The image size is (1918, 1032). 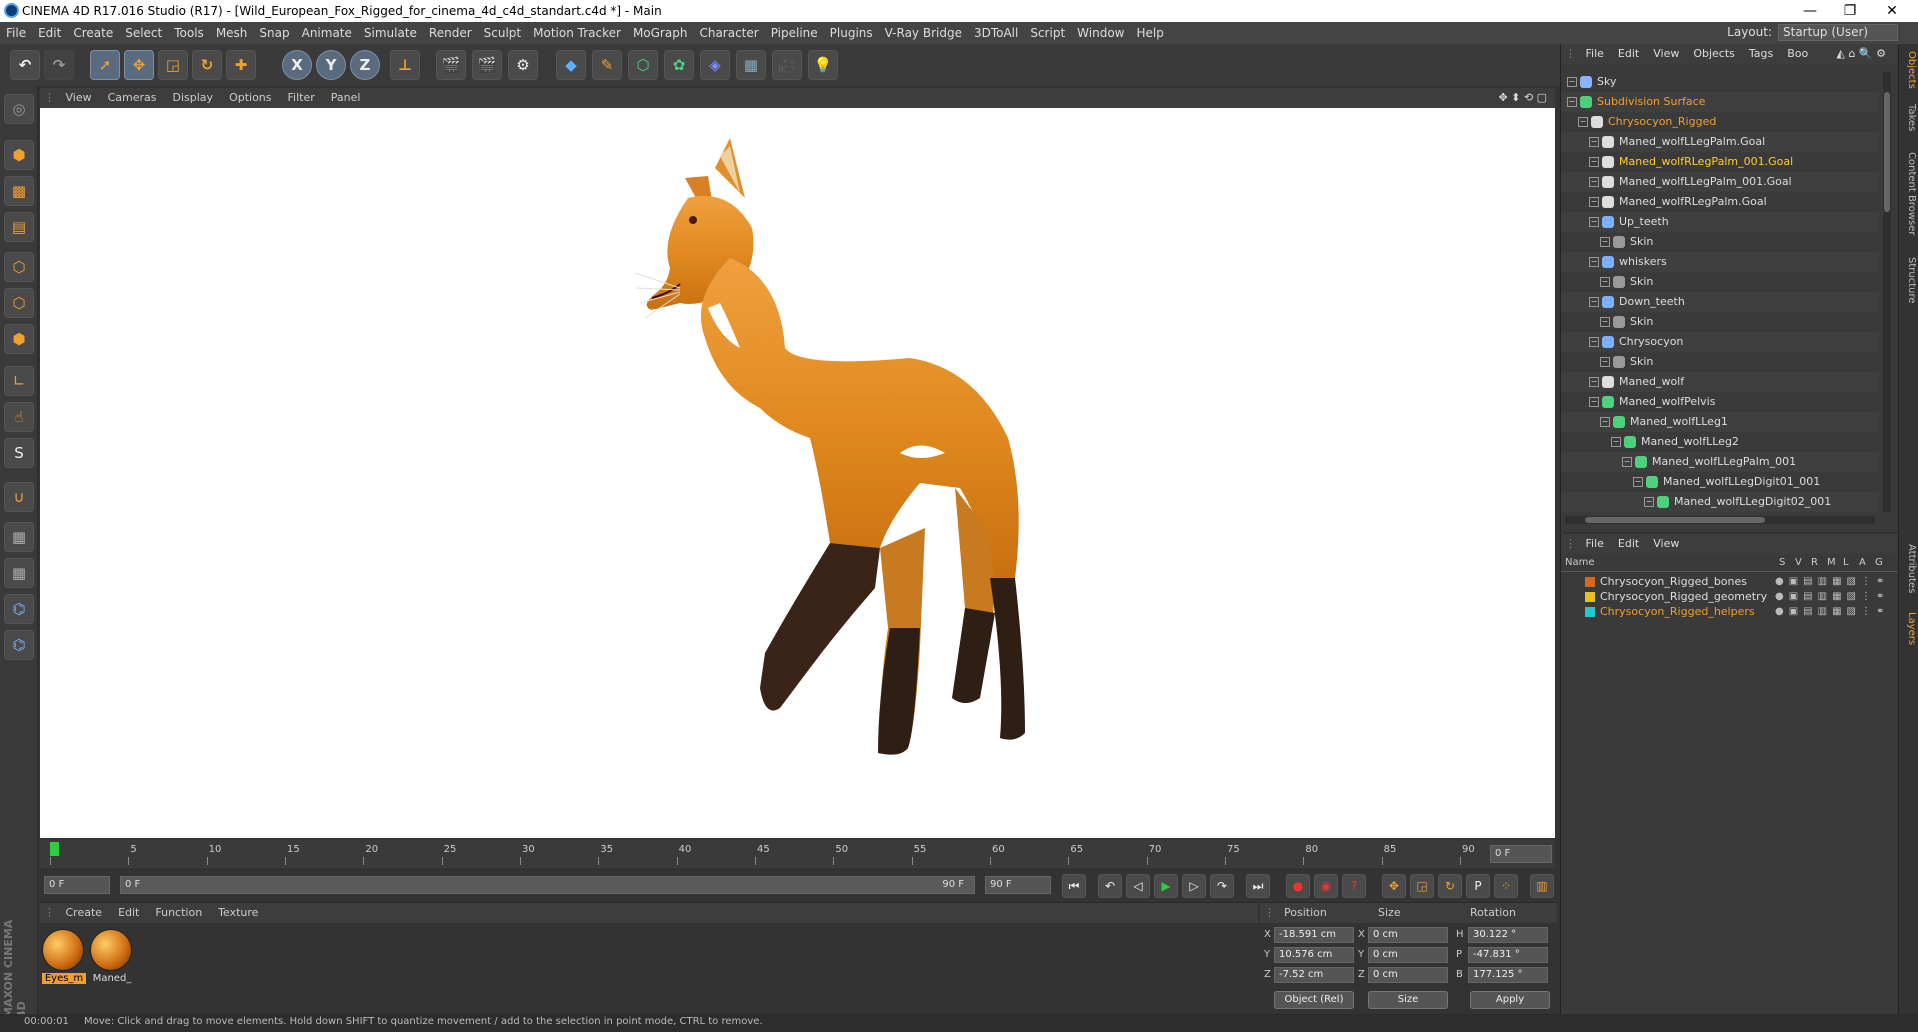 I want to click on edges-mode-icon: ⬡, so click(x=19, y=303).